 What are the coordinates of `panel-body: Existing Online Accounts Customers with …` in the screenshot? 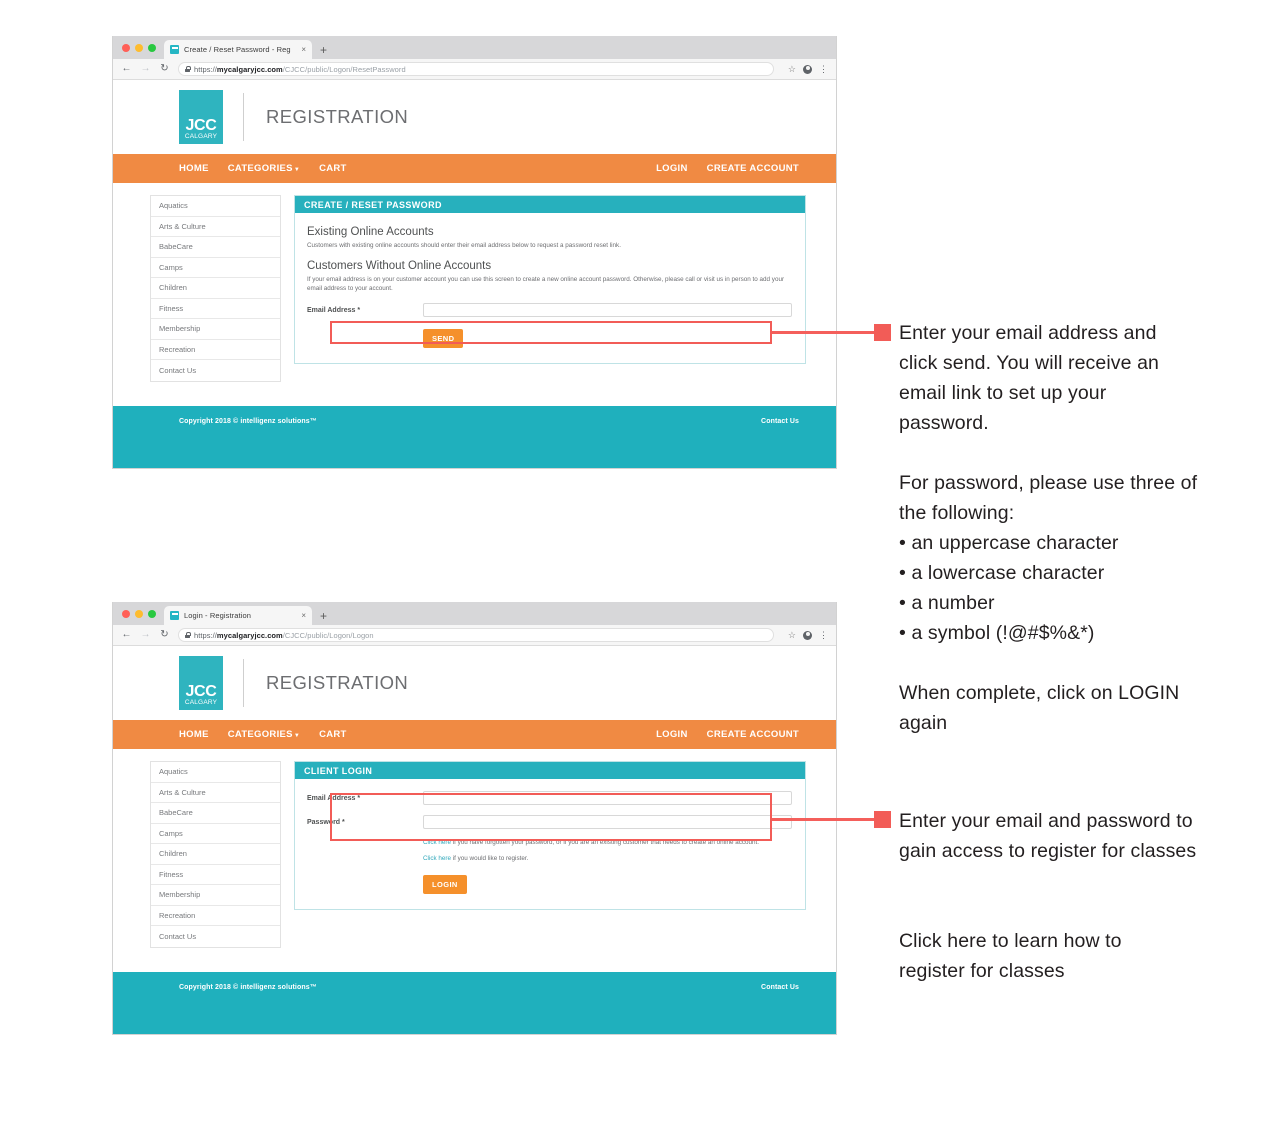 It's located at (550, 288).